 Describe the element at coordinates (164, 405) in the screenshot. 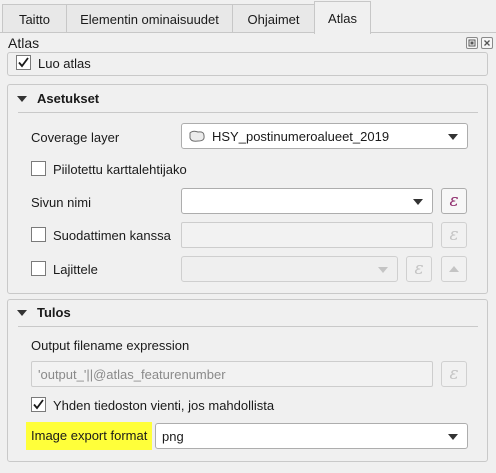

I see `single-file-label: Yhden tiedoston vienti, jos mahdollista` at that location.